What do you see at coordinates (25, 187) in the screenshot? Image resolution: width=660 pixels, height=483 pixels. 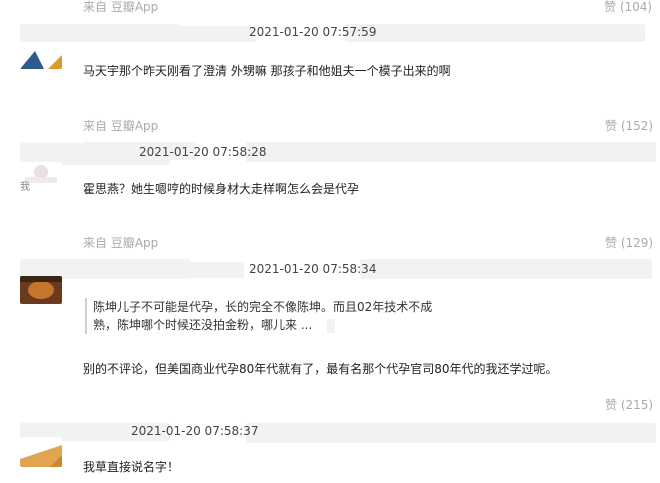 I see `avatar-label: 我` at bounding box center [25, 187].